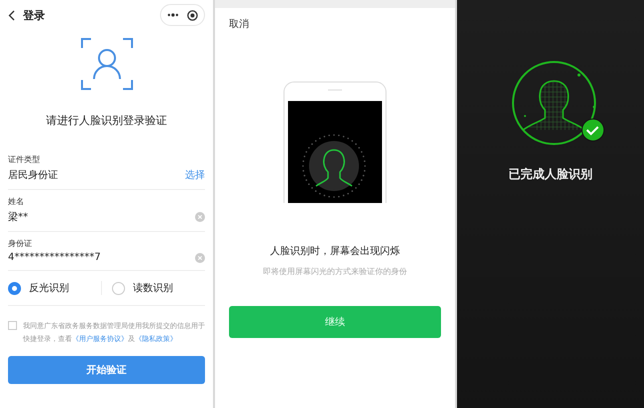 This screenshot has height=408, width=644. What do you see at coordinates (11, 15) in the screenshot?
I see `back-icon` at bounding box center [11, 15].